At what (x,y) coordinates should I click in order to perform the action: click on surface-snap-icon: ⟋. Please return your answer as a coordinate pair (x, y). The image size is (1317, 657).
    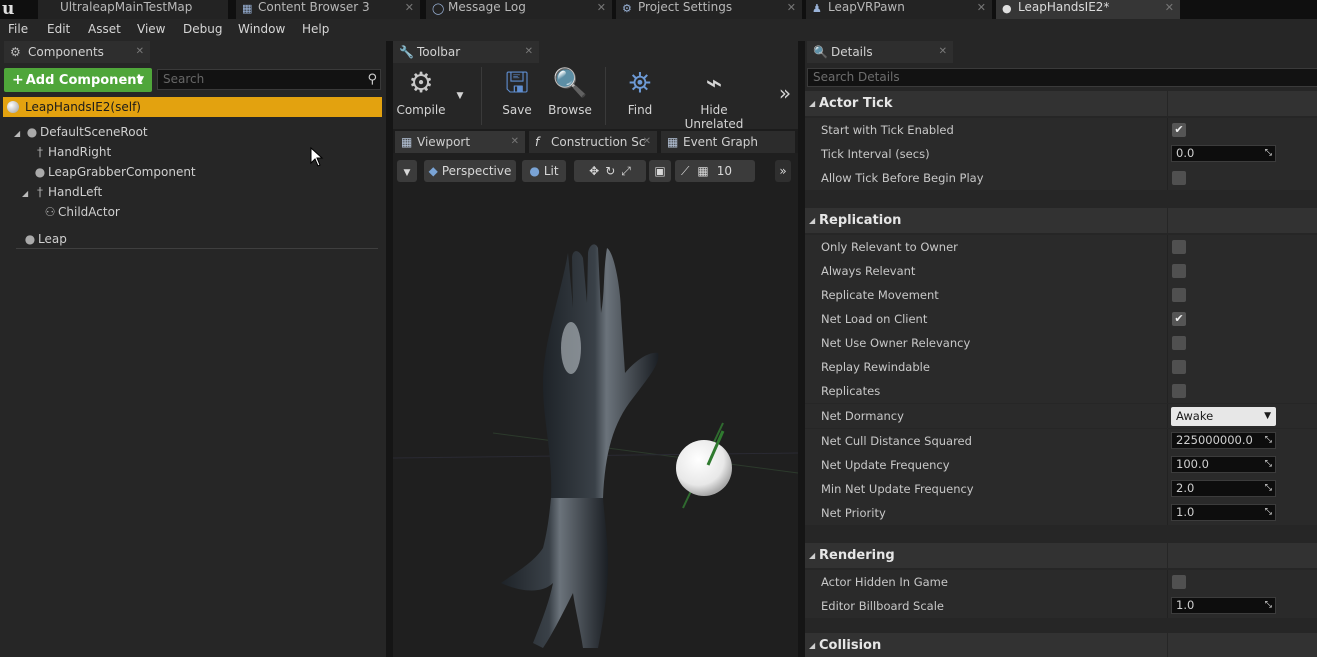
    Looking at the image, I should click on (685, 171).